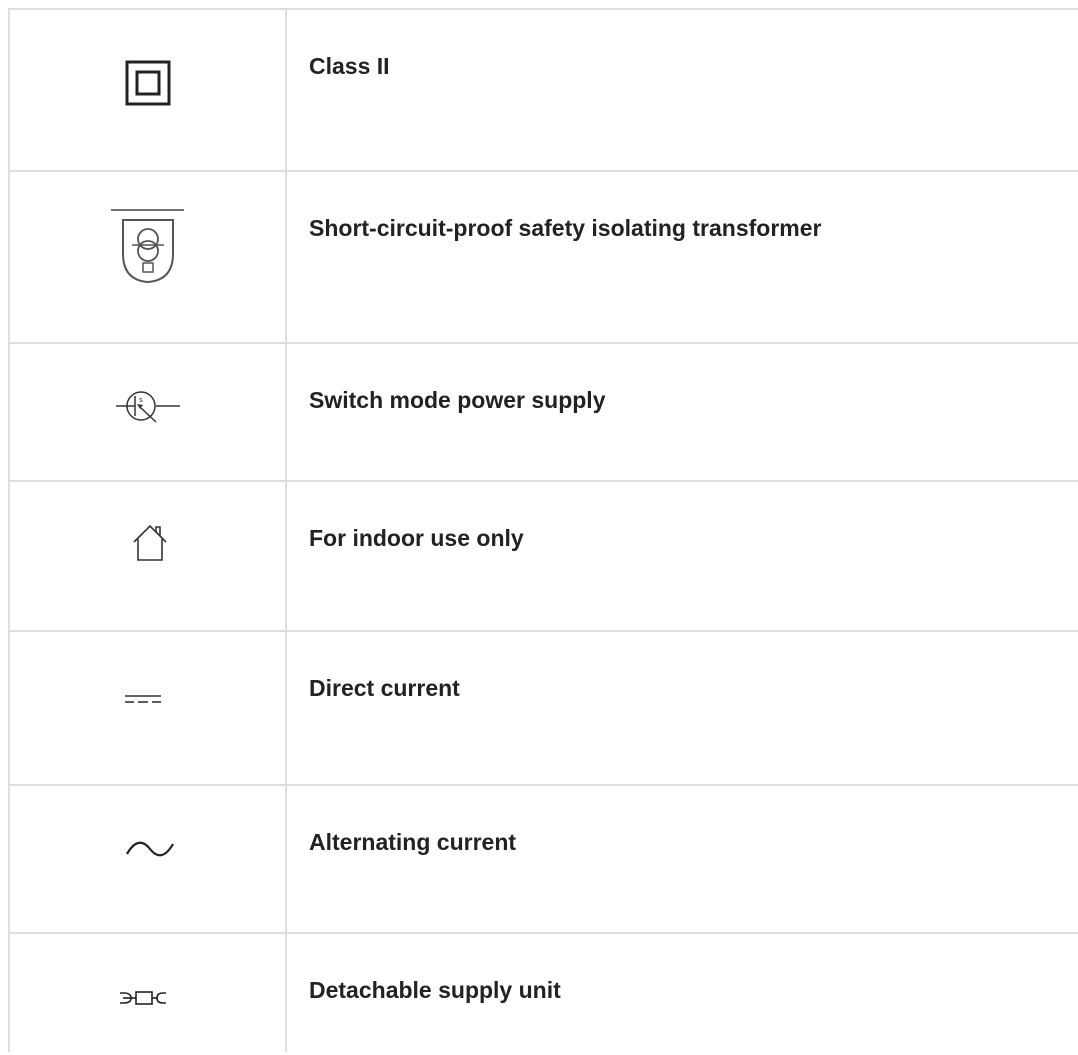 The width and height of the screenshot is (1078, 1055). Describe the element at coordinates (151, 407) in the screenshot. I see `switch-mode-power-supply-icon: s` at that location.